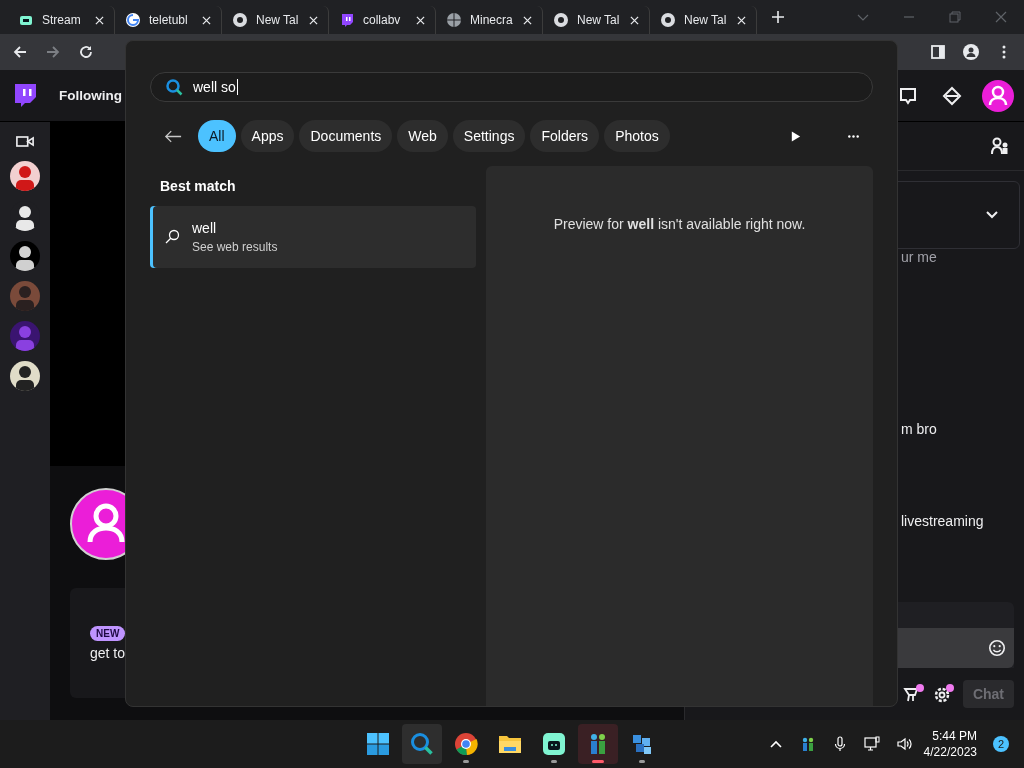 The image size is (1024, 768). Describe the element at coordinates (347, 20) in the screenshot. I see `twitch-icon` at that location.